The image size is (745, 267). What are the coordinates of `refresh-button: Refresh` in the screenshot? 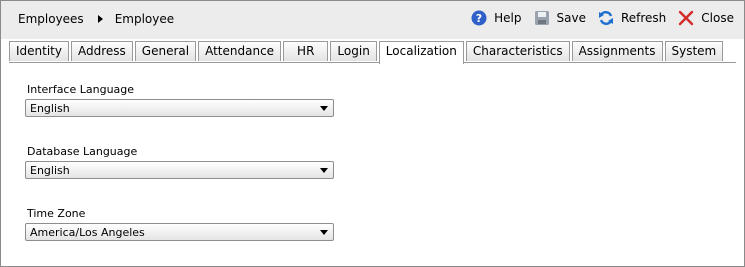 It's located at (632, 18).